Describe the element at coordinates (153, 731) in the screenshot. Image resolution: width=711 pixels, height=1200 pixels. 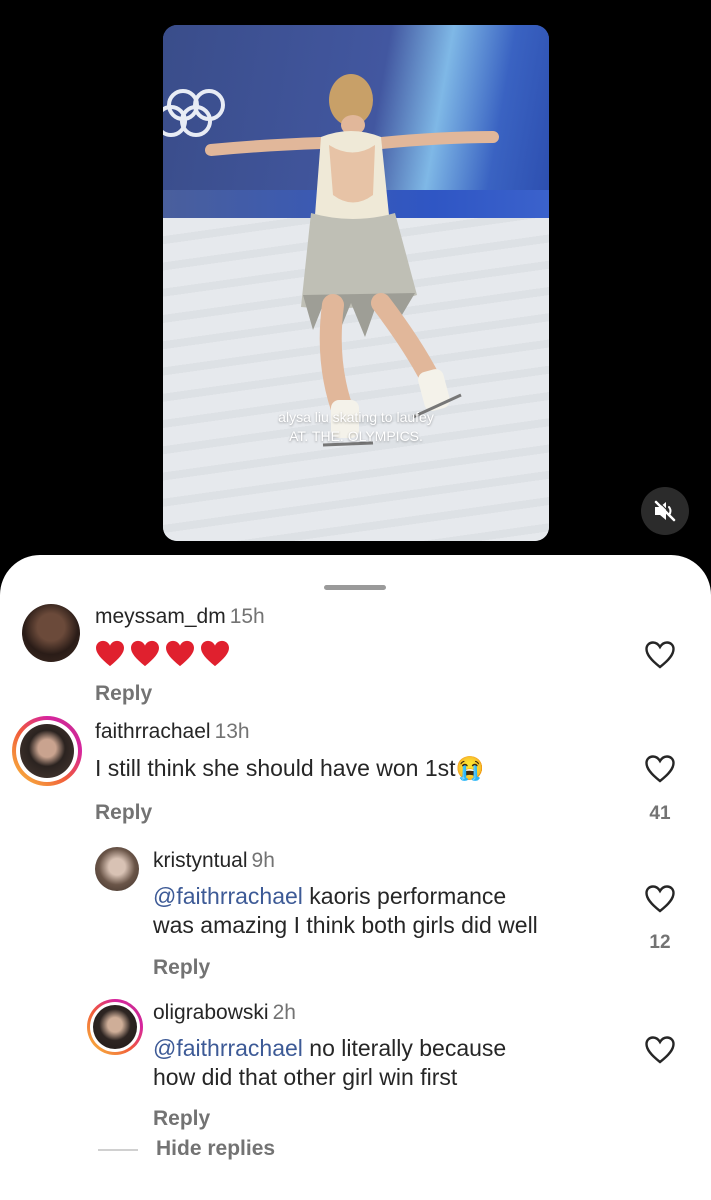
I see `username-text: faithrrachael` at that location.